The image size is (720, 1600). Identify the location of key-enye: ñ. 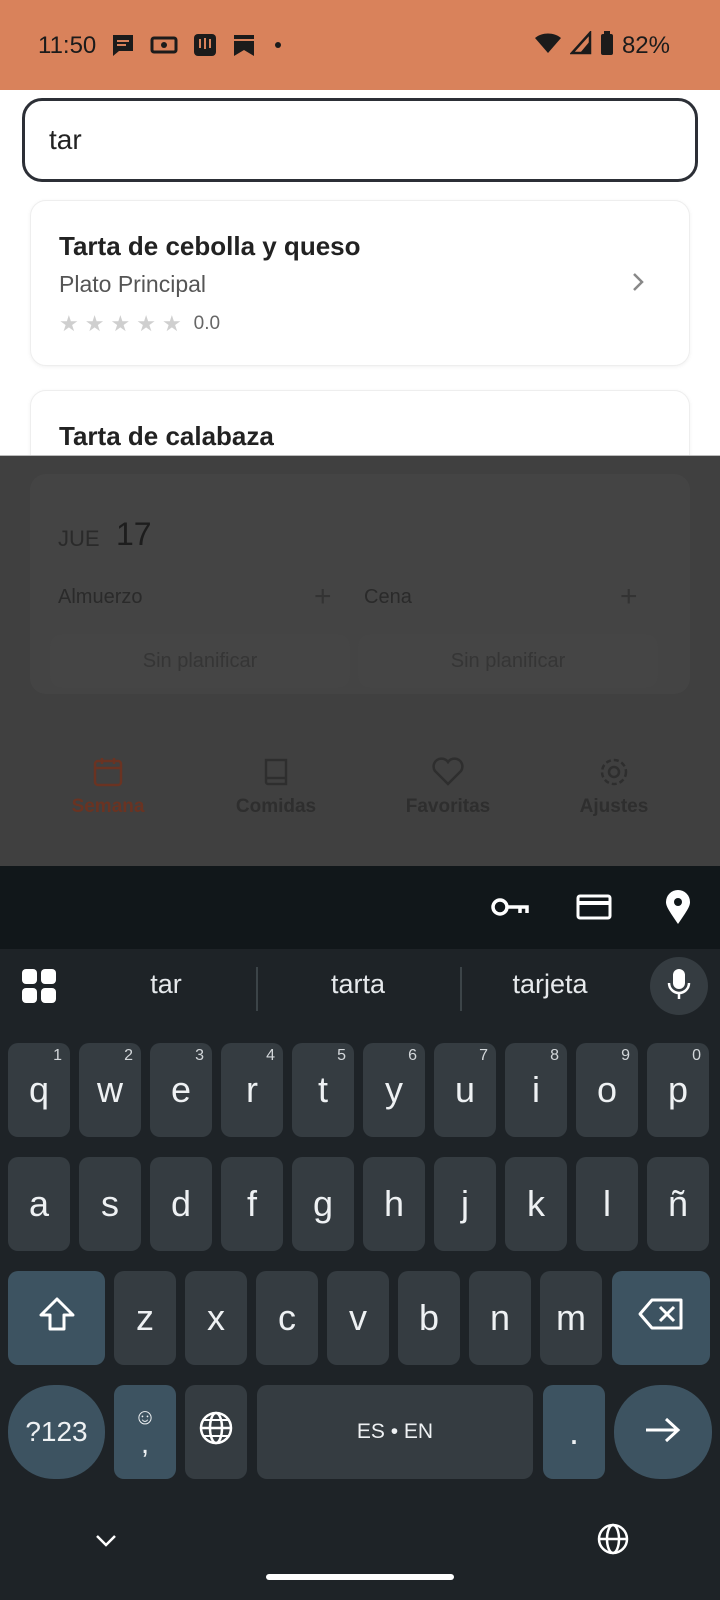
(678, 1204).